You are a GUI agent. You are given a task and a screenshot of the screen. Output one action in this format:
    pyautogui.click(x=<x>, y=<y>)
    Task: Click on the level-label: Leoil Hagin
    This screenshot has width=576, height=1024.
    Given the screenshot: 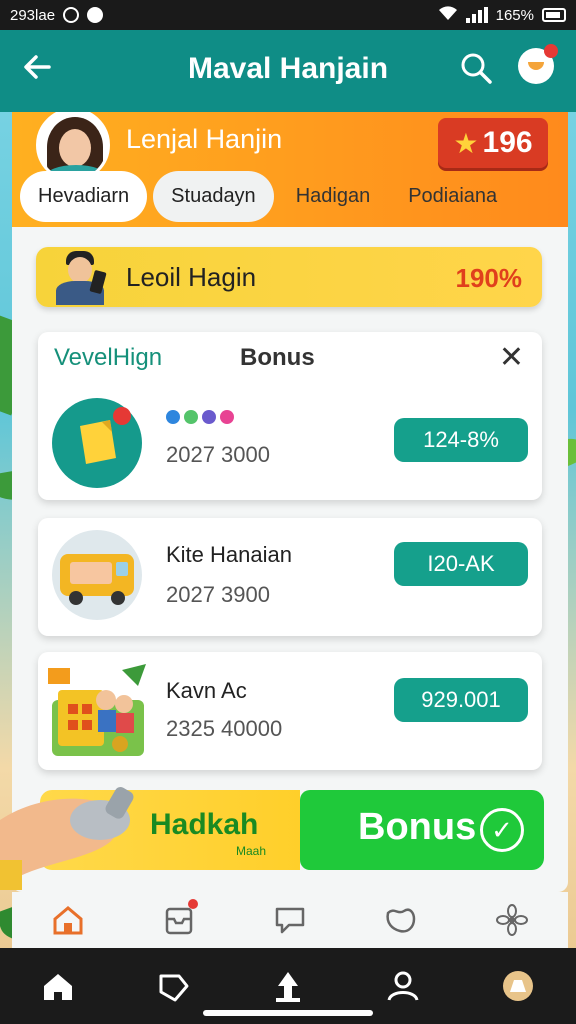 What is the action you would take?
    pyautogui.click(x=191, y=277)
    